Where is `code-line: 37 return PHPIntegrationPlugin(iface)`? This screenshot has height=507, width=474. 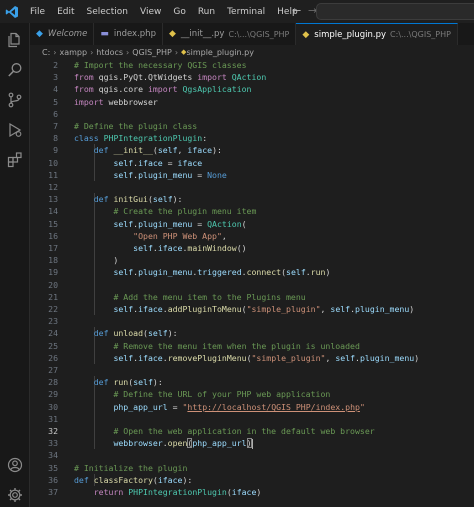 code-line: 37 return PHPIntegrationPlugin(iface) is located at coordinates (252, 492).